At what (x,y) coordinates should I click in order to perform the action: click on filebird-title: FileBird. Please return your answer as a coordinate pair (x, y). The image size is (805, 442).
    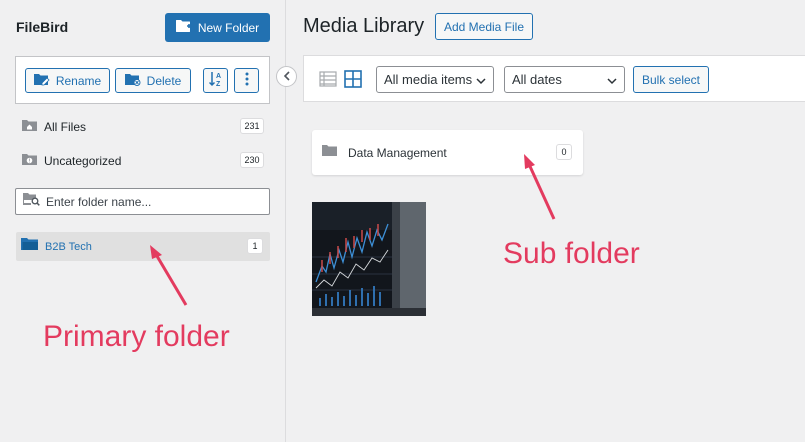
    Looking at the image, I should click on (42, 27).